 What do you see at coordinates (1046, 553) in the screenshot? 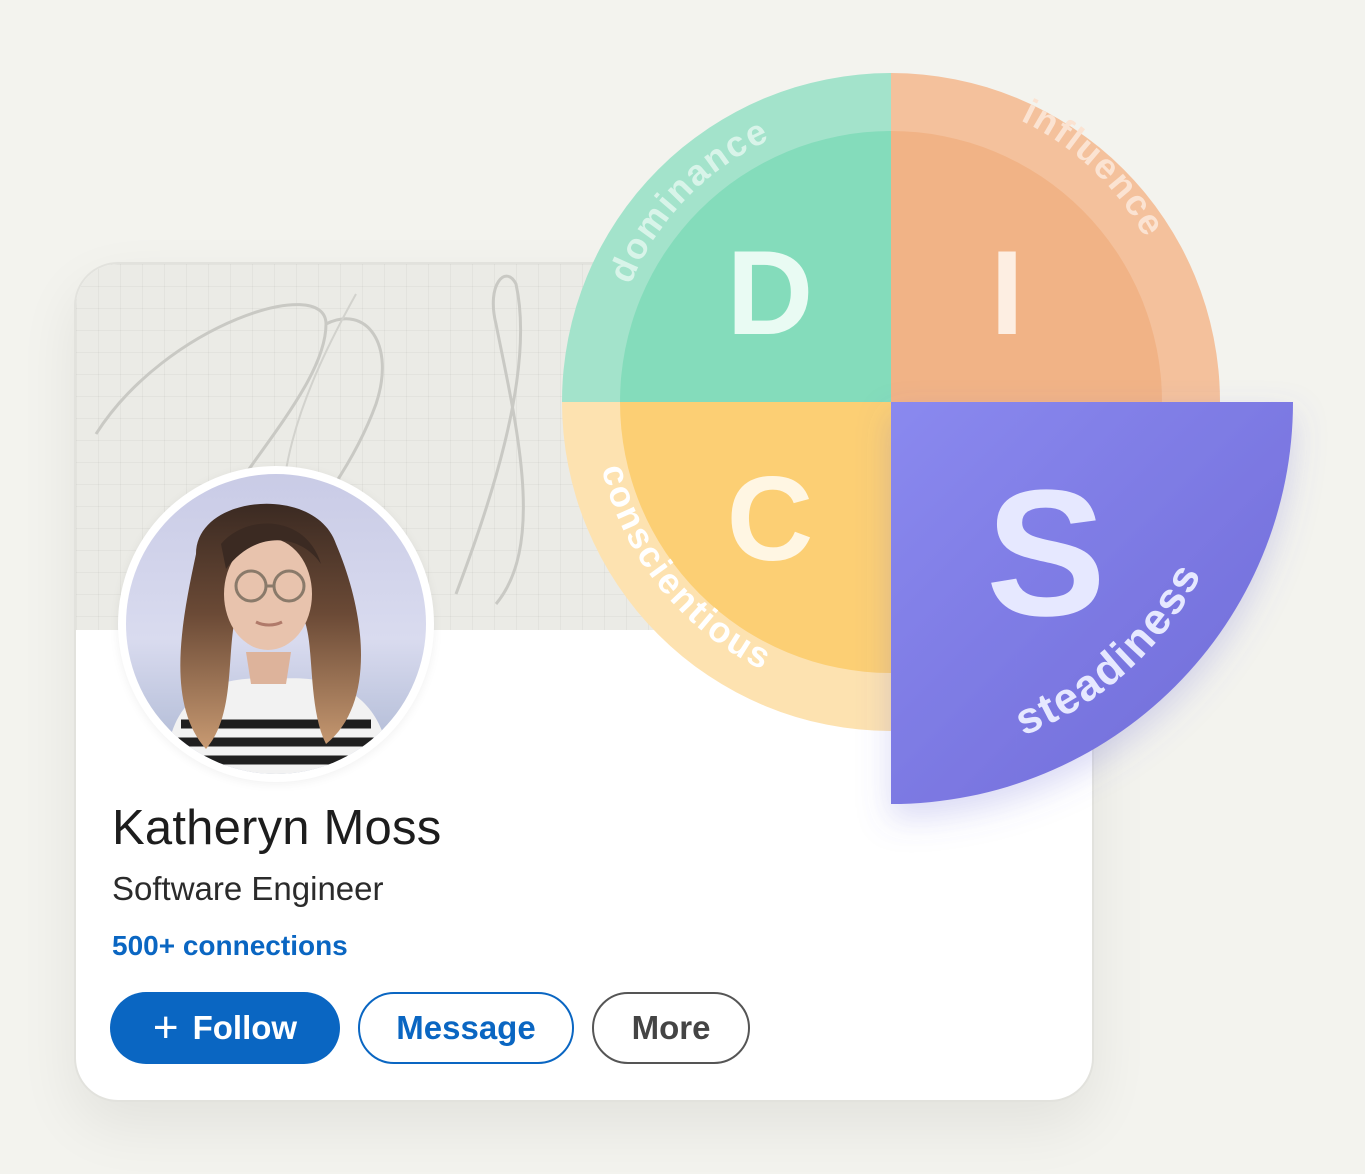
I see `disc-letter-s: S` at bounding box center [1046, 553].